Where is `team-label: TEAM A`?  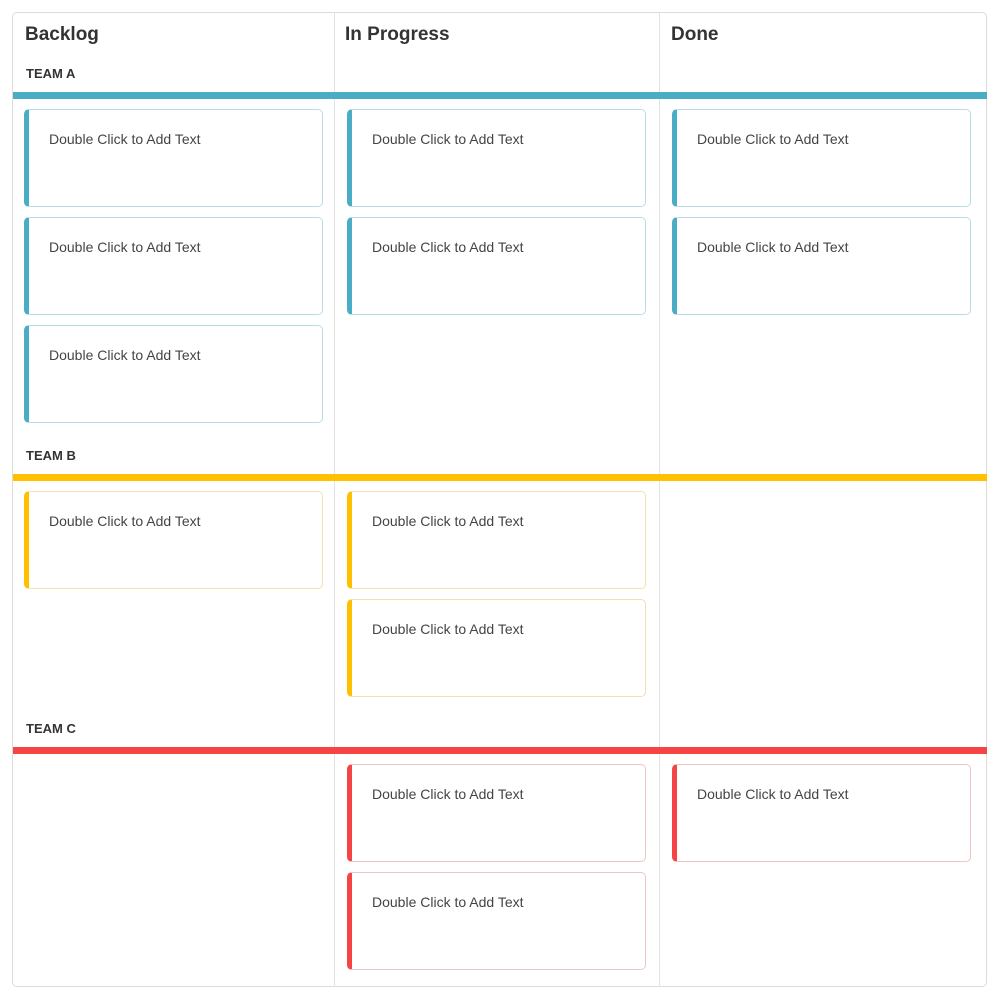 team-label: TEAM A is located at coordinates (51, 73).